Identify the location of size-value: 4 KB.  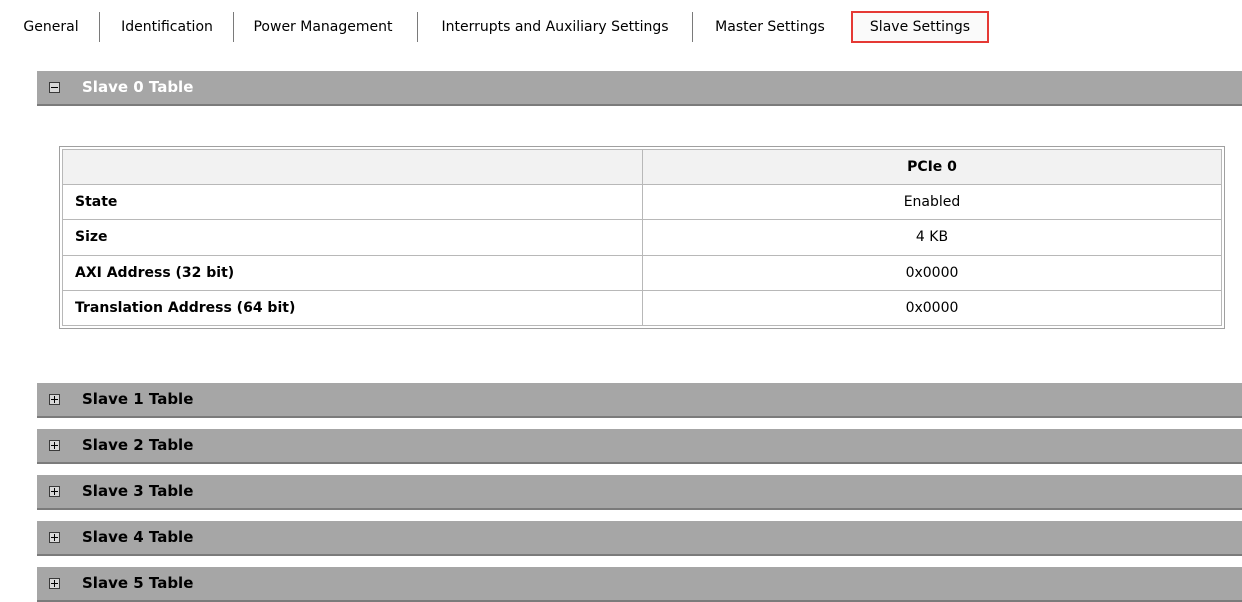
(932, 237).